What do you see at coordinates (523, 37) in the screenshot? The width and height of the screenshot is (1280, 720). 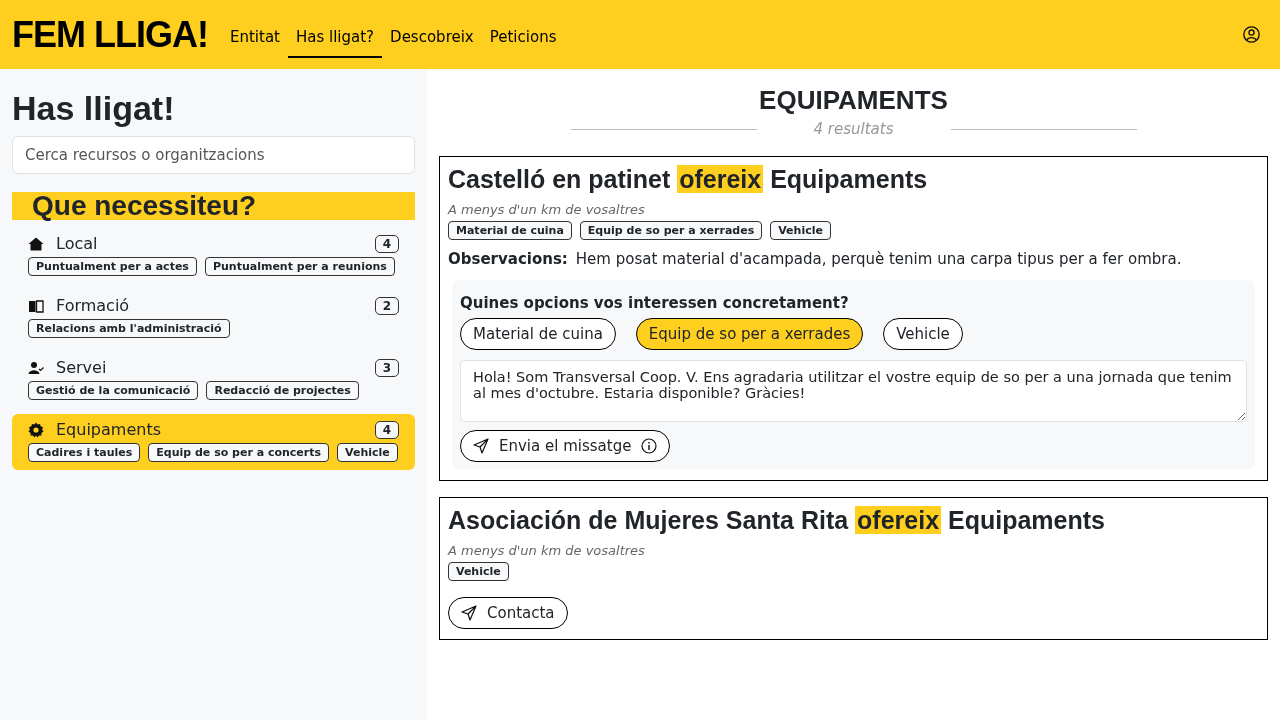 I see `nav-link: Peticions` at bounding box center [523, 37].